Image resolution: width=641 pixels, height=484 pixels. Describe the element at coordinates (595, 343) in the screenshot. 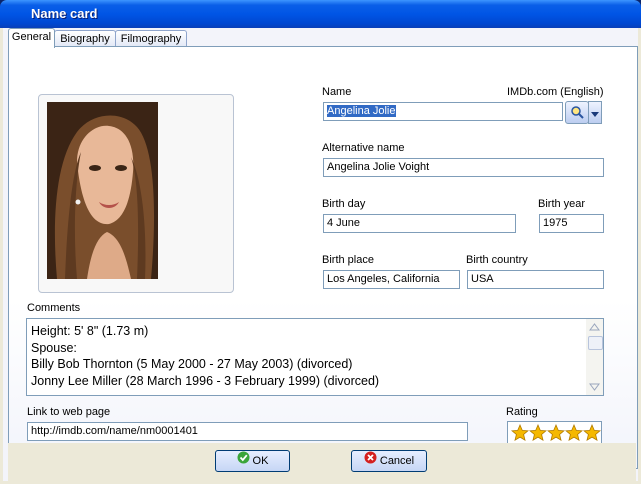

I see `scroll-thumb` at that location.